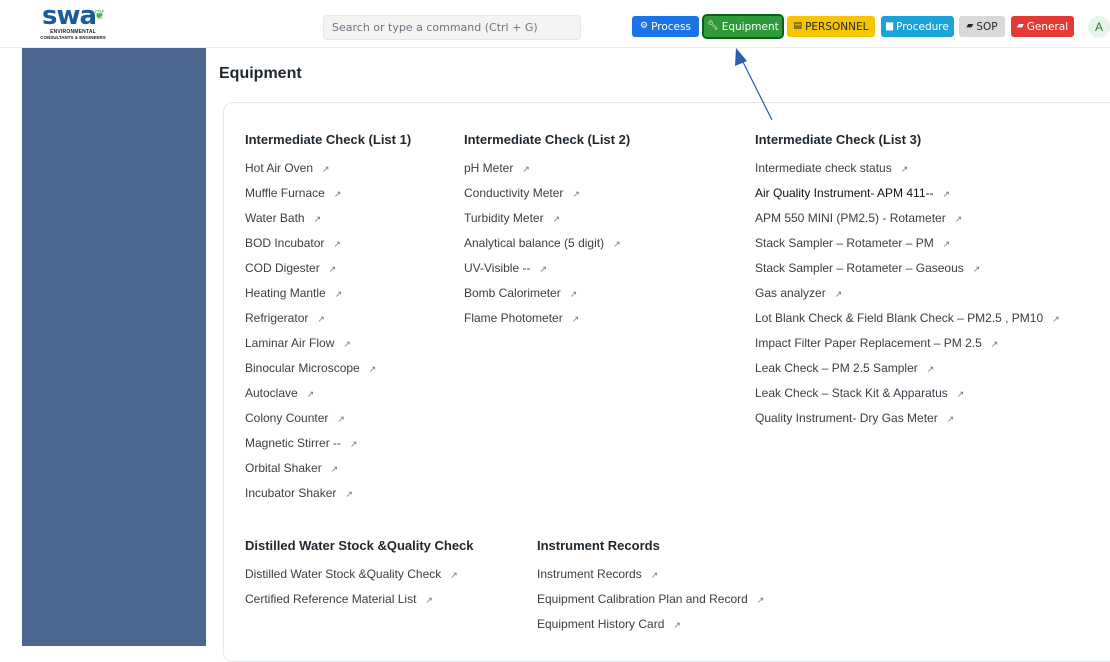 The width and height of the screenshot is (1110, 662). I want to click on link-label: Stack Sampler – Rotameter – PM, so click(844, 243).